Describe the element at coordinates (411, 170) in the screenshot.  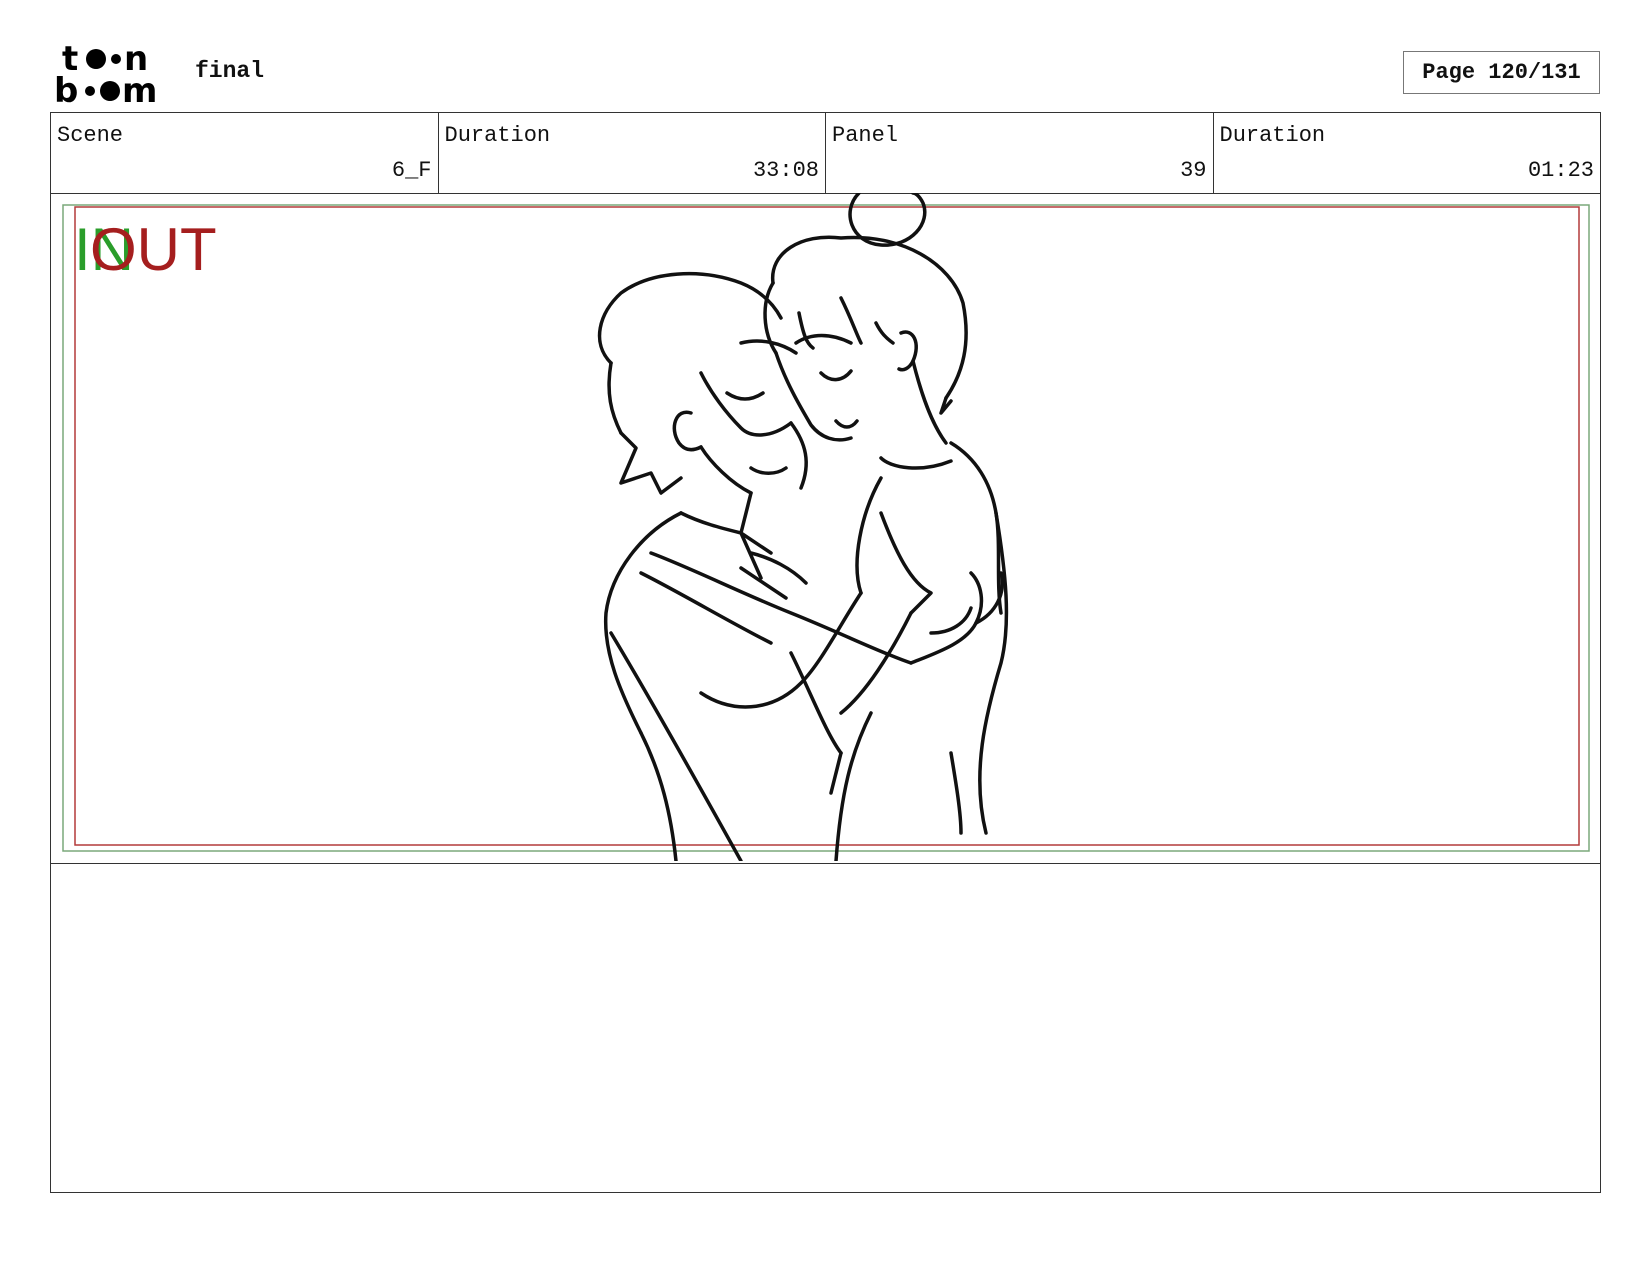
I see `scene-value: 6_F` at that location.